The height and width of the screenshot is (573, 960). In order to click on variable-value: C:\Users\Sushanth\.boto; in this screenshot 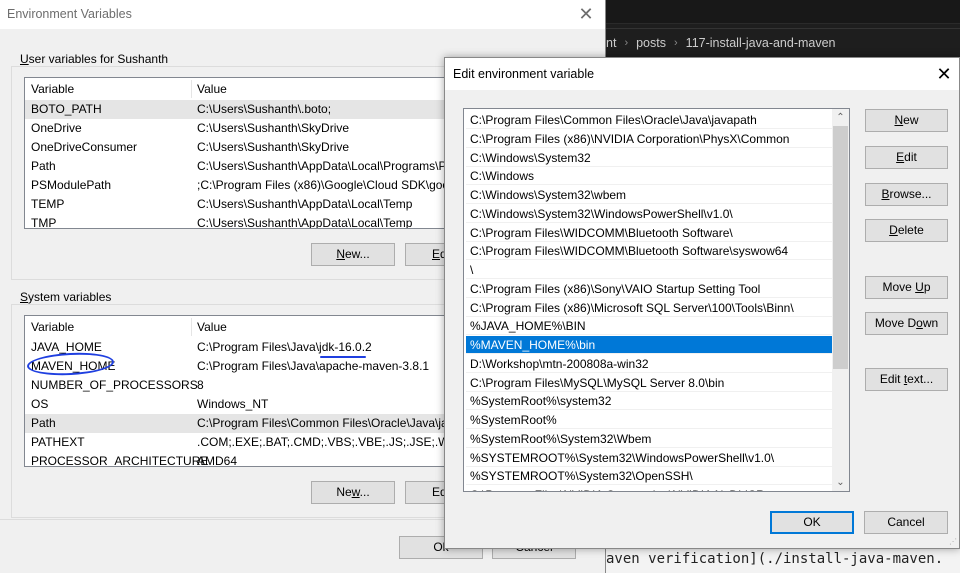, I will do `click(264, 109)`.